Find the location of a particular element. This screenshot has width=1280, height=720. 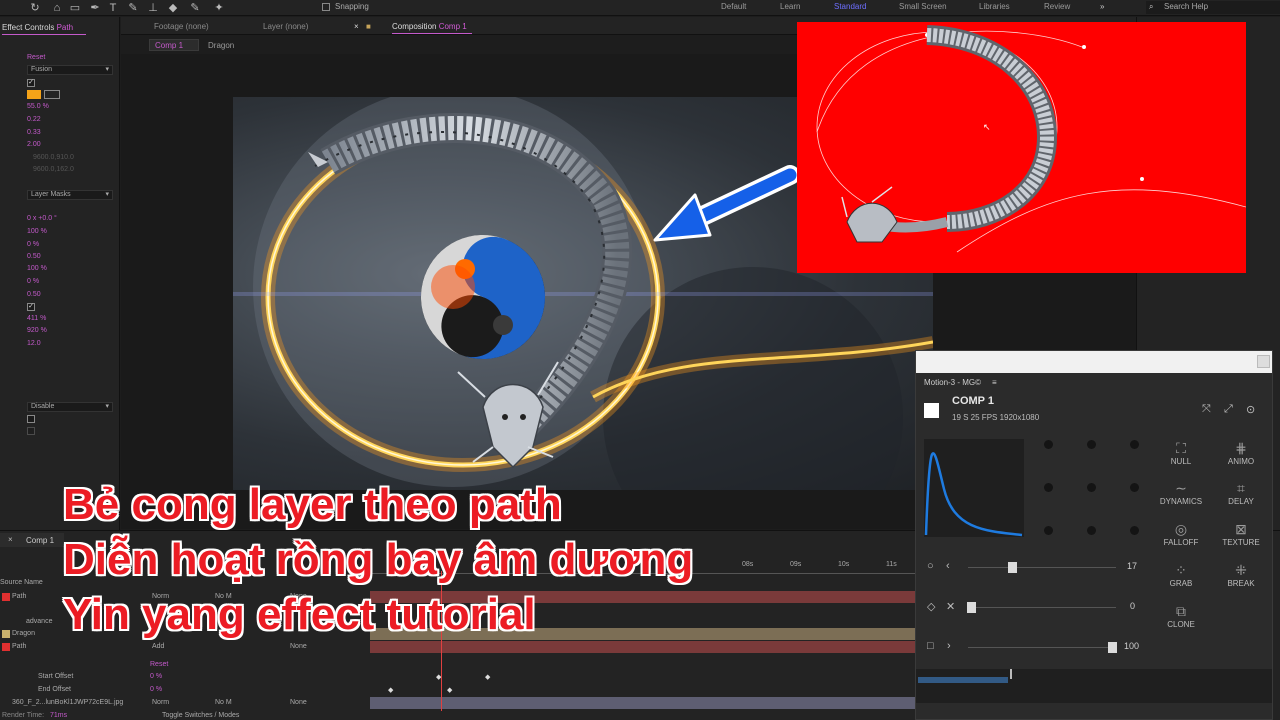

camera-tool-icon: ⌂ is located at coordinates (57, 8).